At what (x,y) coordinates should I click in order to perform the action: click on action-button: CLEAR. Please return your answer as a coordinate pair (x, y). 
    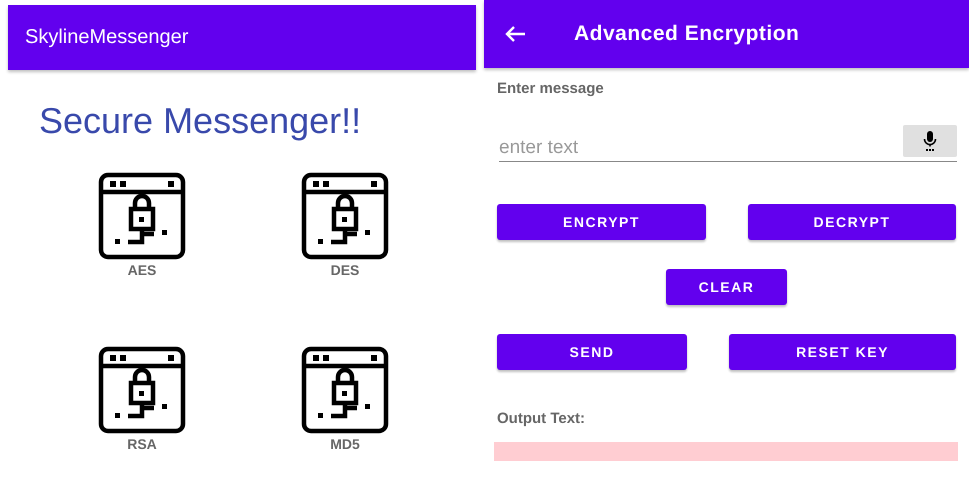
    Looking at the image, I should click on (726, 287).